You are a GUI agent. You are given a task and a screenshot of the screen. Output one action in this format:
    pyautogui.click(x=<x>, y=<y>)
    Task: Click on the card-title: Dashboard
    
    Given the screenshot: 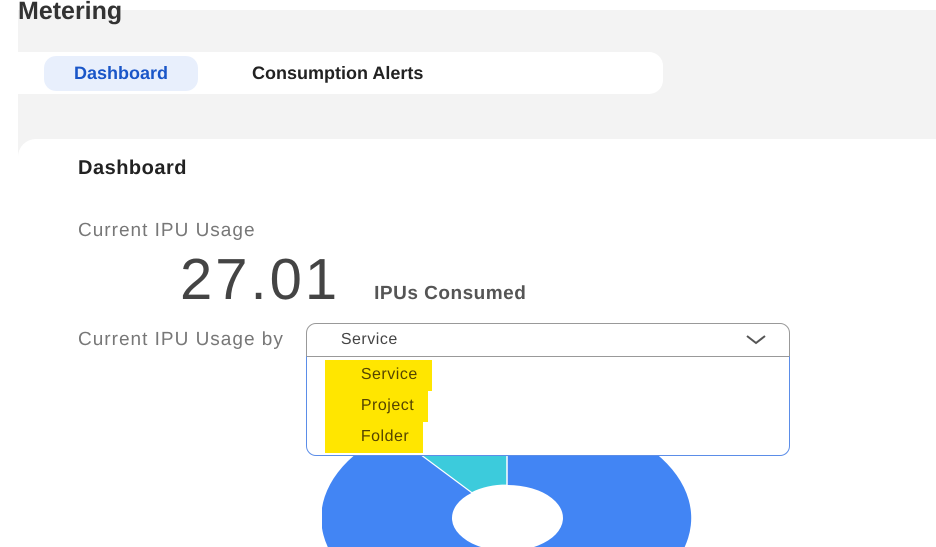 What is the action you would take?
    pyautogui.click(x=133, y=168)
    